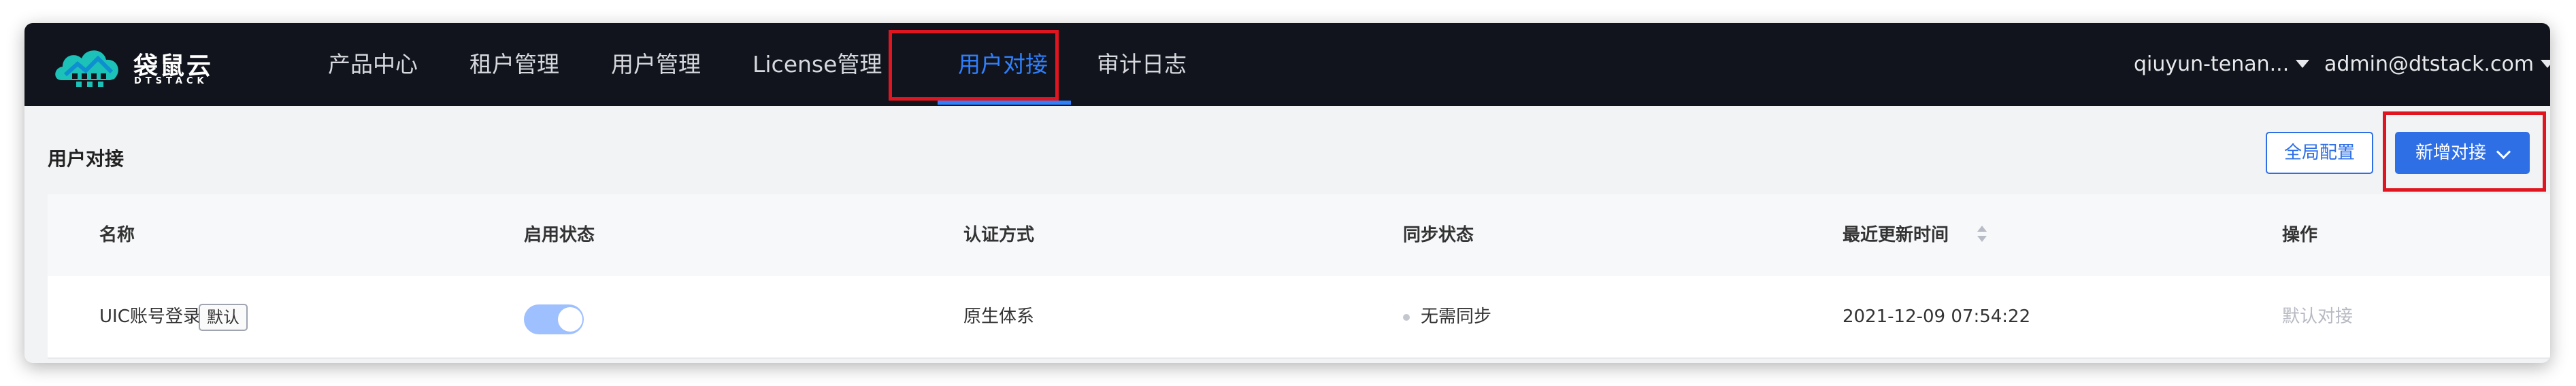 The height and width of the screenshot is (386, 2576). Describe the element at coordinates (999, 316) in the screenshot. I see `row-auth-method: 原生体系` at that location.